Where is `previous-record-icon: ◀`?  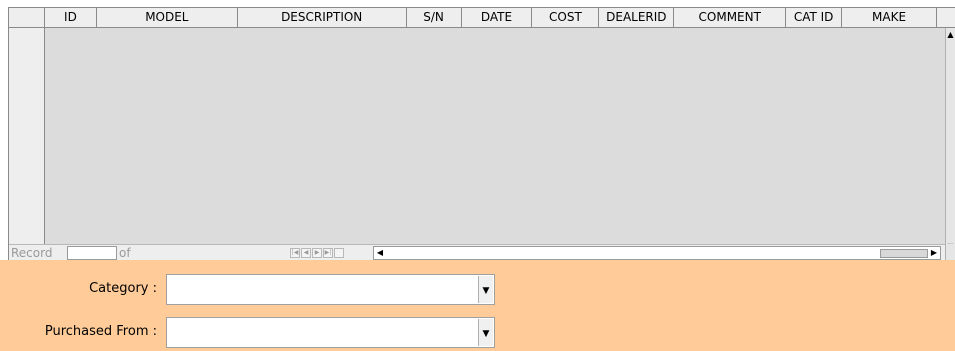 previous-record-icon: ◀ is located at coordinates (306, 253).